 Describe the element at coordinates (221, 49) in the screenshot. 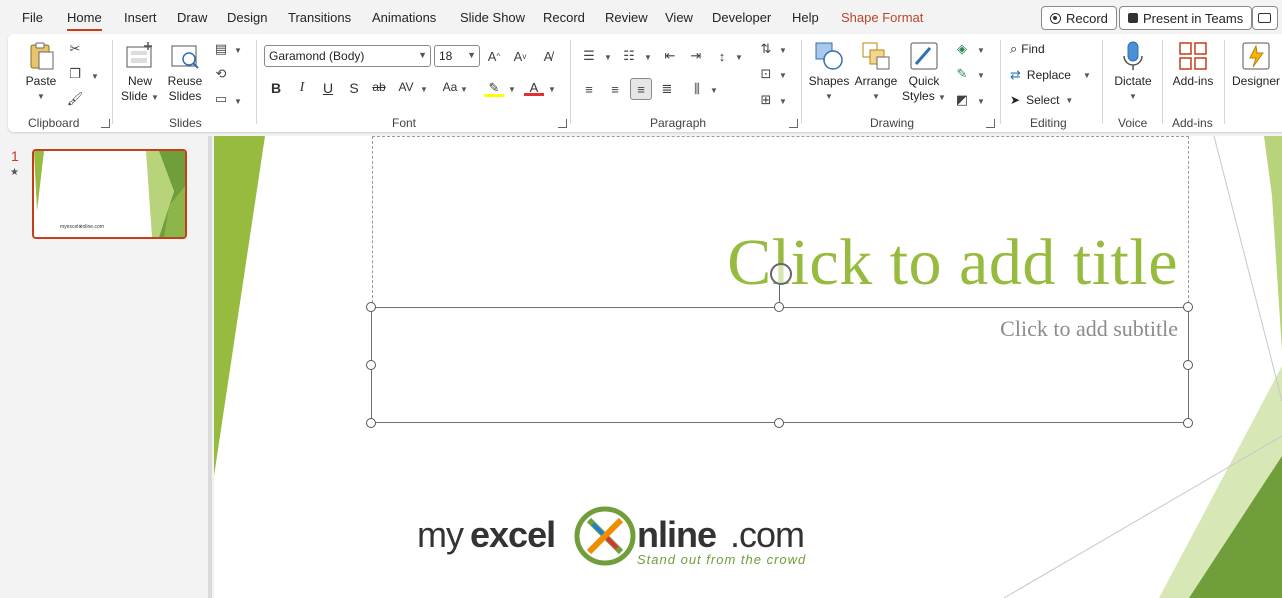

I see `layout-icon: ▤` at that location.